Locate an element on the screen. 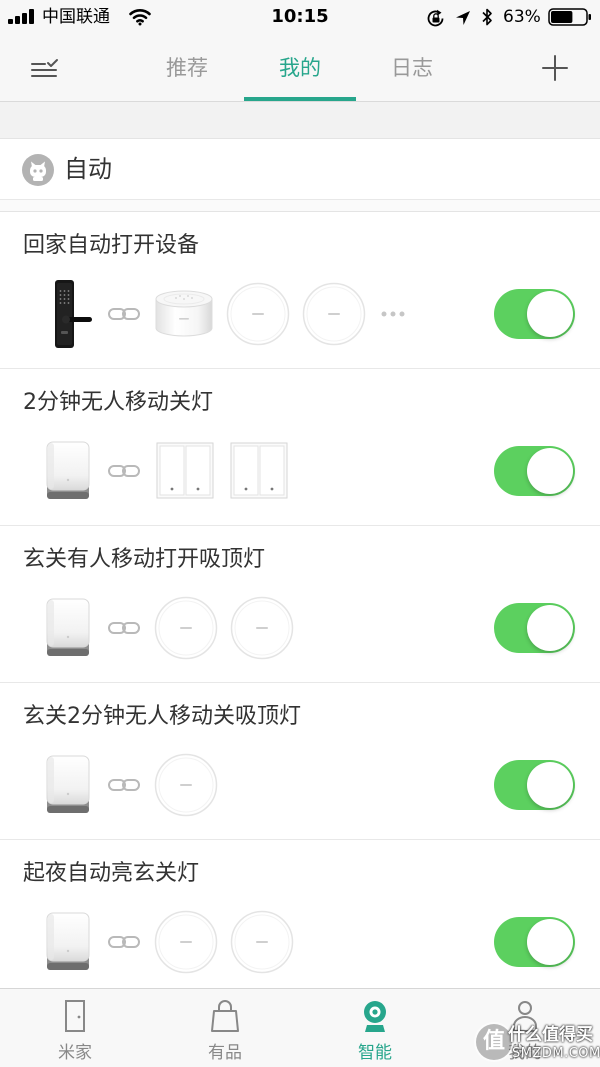 This screenshot has width=600, height=1067. automation-item: 起夜自动亮玄关灯 is located at coordinates (300, 914).